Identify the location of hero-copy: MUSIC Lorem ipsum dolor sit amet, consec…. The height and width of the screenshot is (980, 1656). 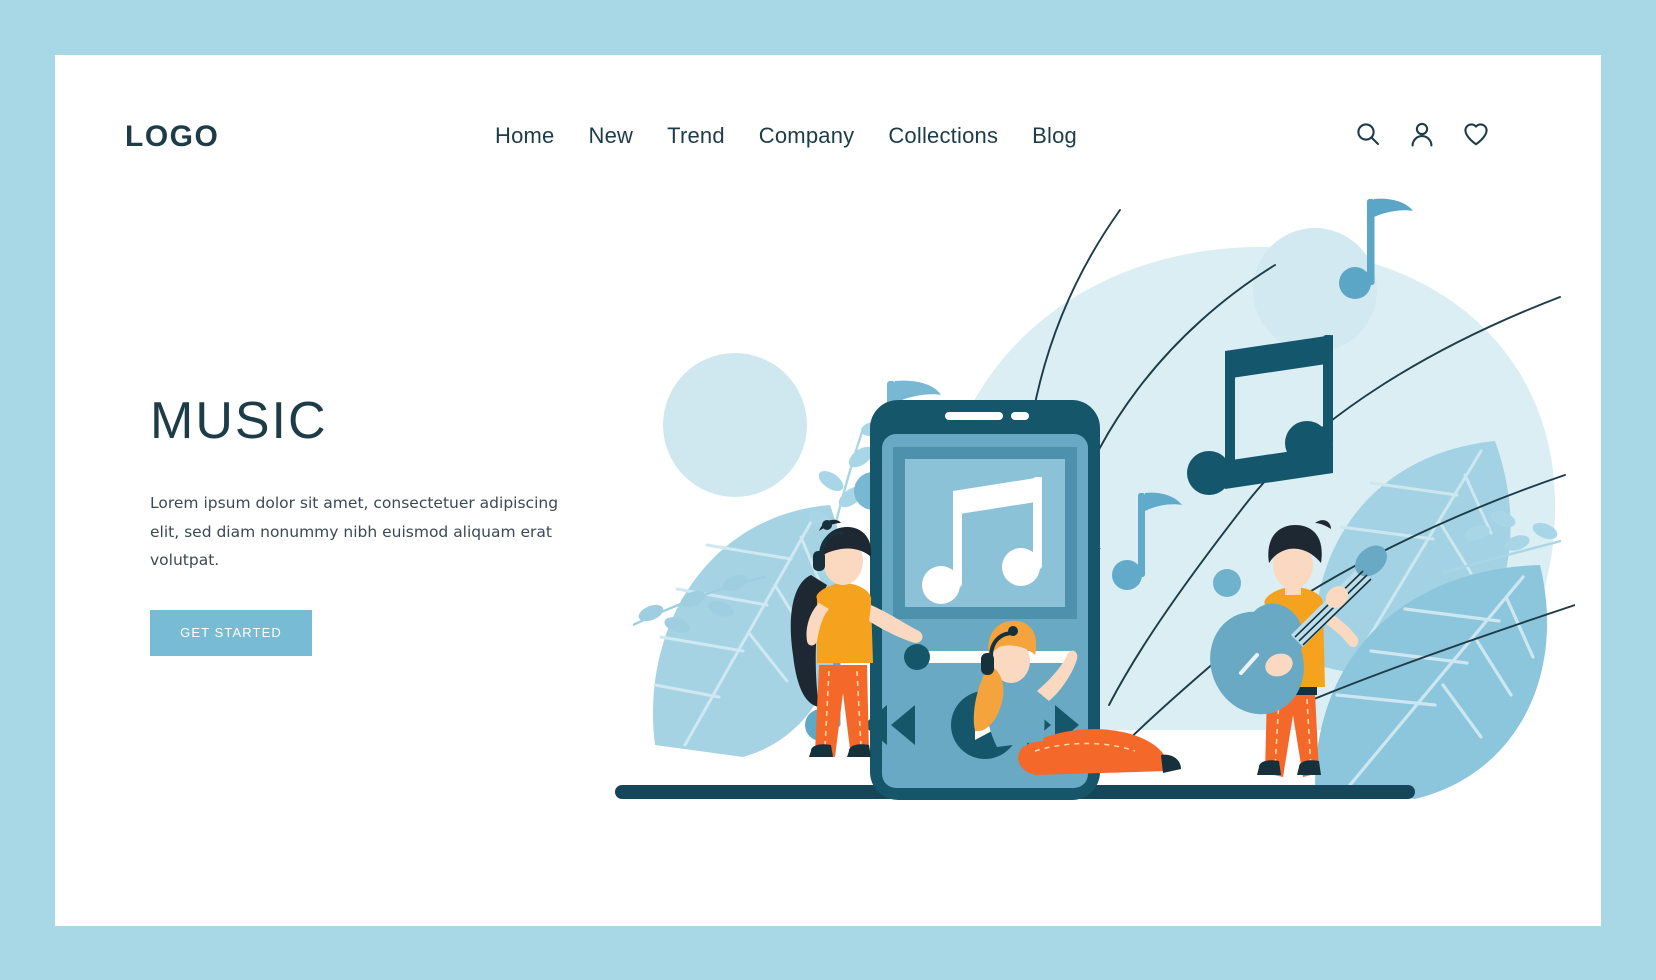
(370, 524).